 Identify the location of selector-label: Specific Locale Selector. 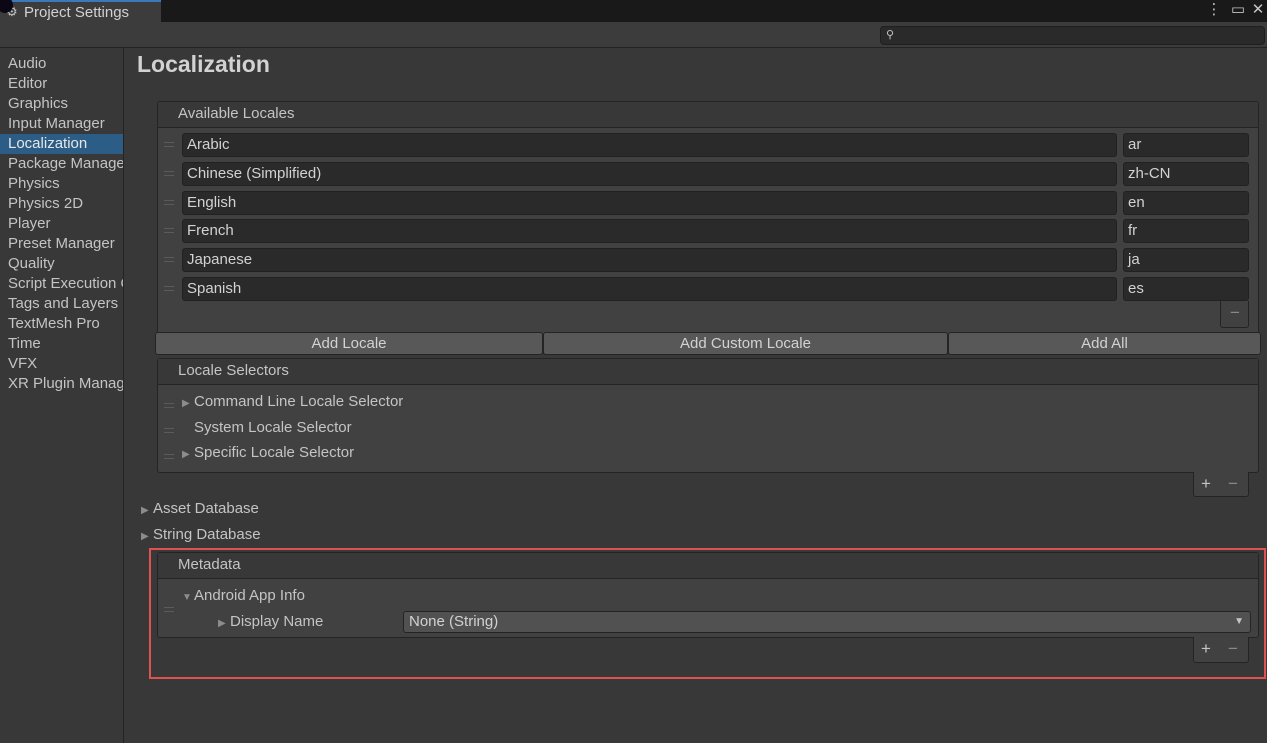
(274, 452).